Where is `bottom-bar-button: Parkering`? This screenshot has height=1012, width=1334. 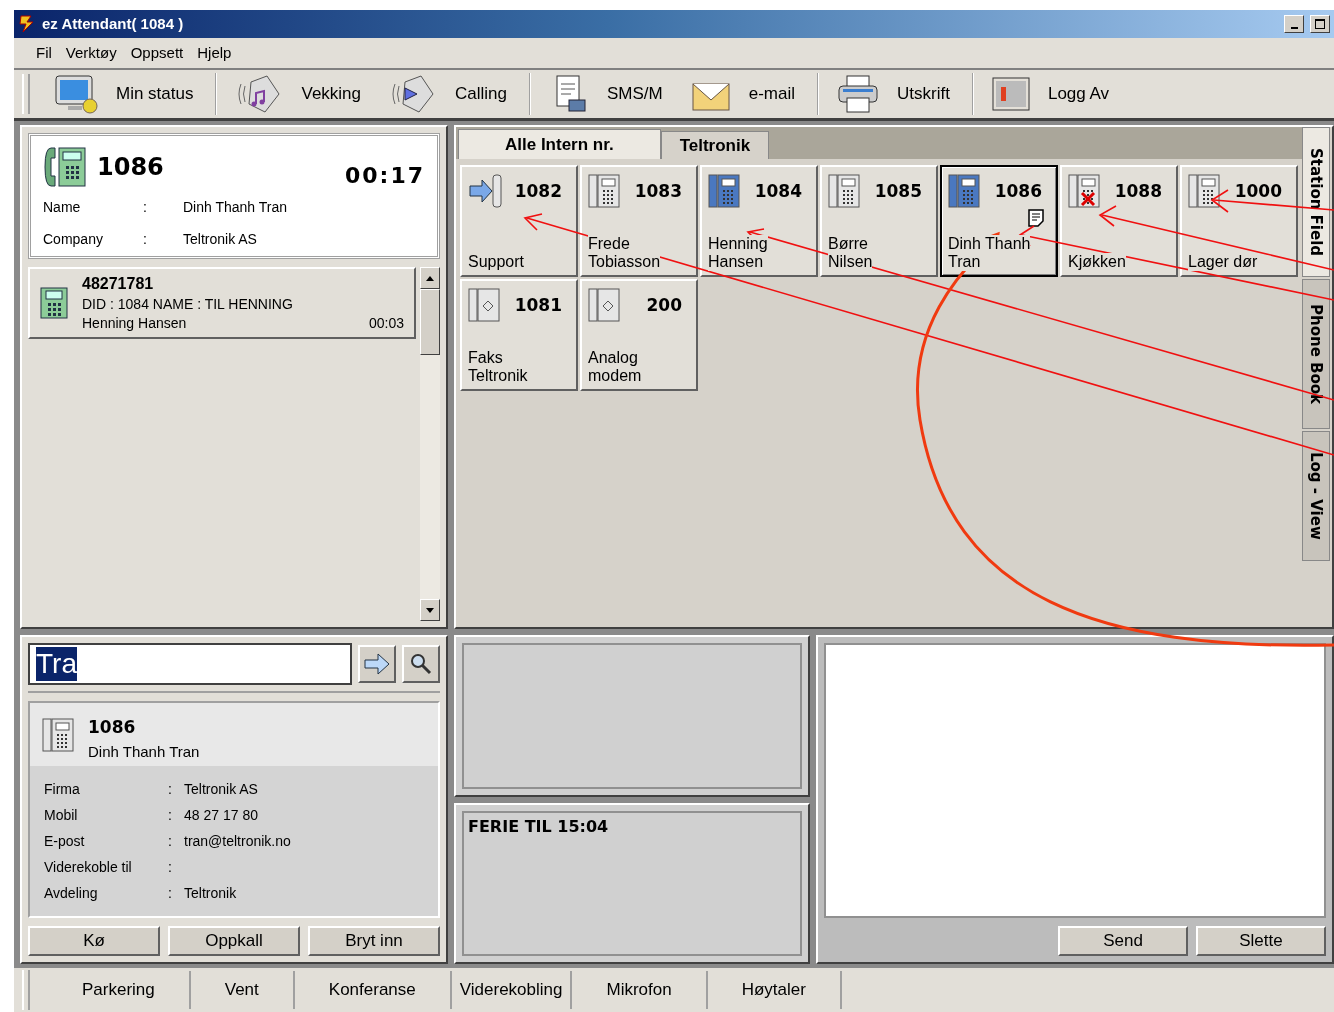
bottom-bar-button: Parkering is located at coordinates (119, 990).